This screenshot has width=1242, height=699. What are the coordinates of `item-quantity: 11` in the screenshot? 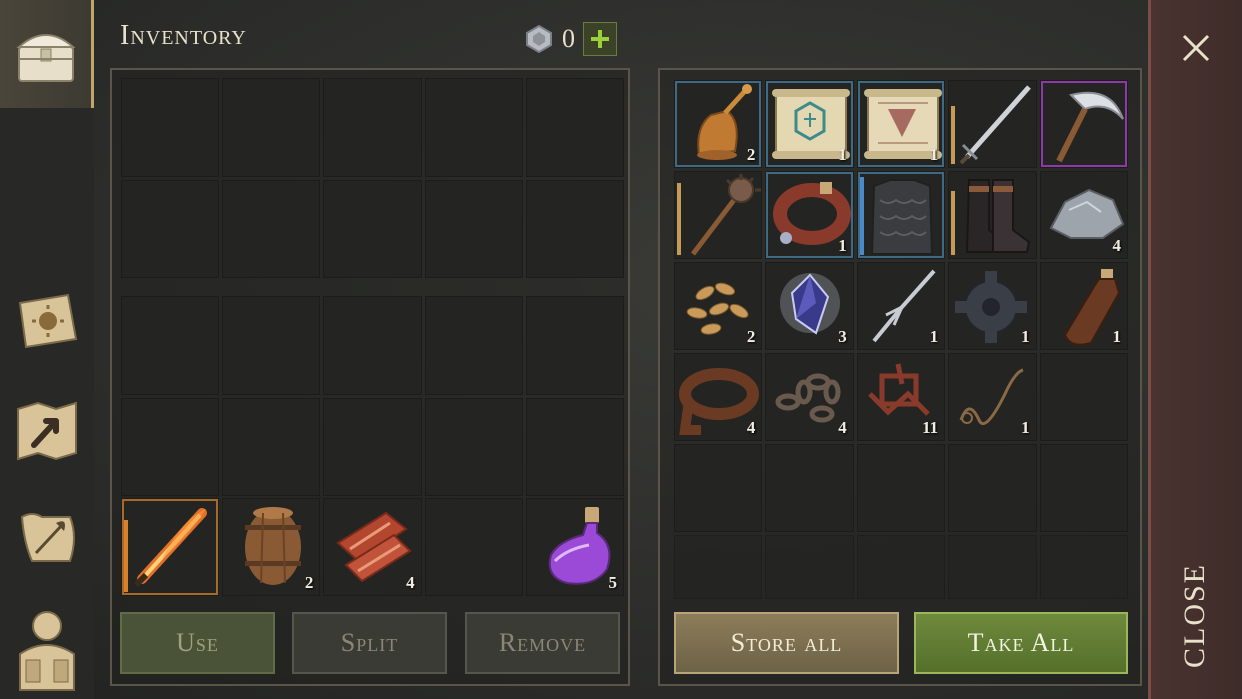 It's located at (930, 427).